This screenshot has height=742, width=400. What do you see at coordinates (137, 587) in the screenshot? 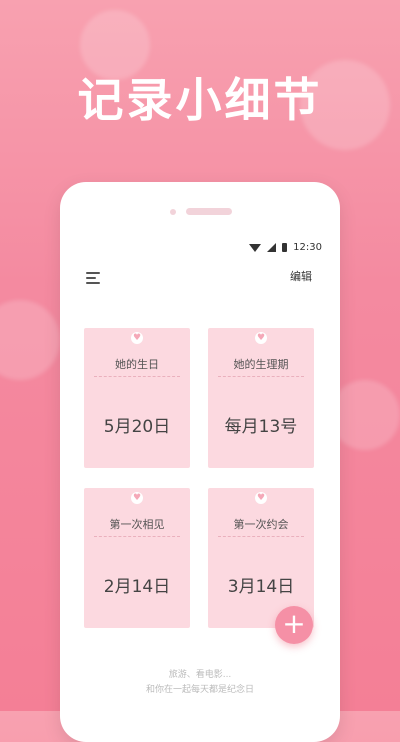
I see `card-date: 2月14日` at bounding box center [137, 587].